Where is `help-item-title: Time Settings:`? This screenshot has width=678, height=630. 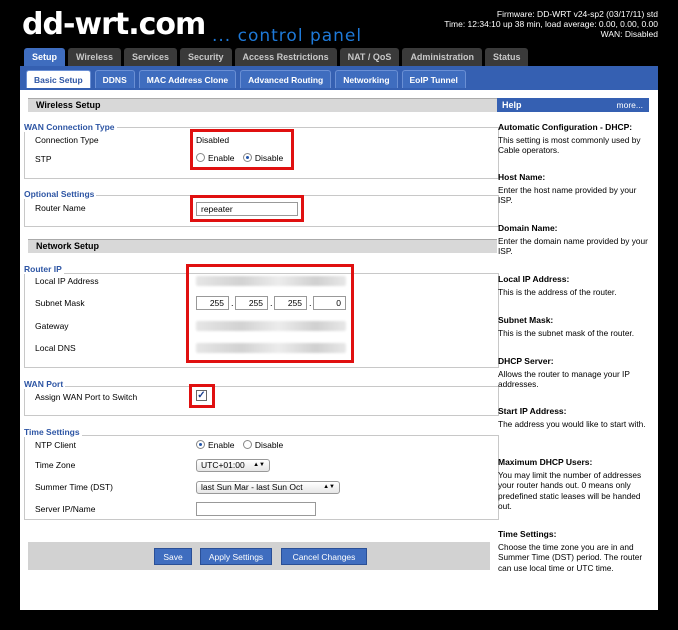 help-item-title: Time Settings: is located at coordinates (527, 534).